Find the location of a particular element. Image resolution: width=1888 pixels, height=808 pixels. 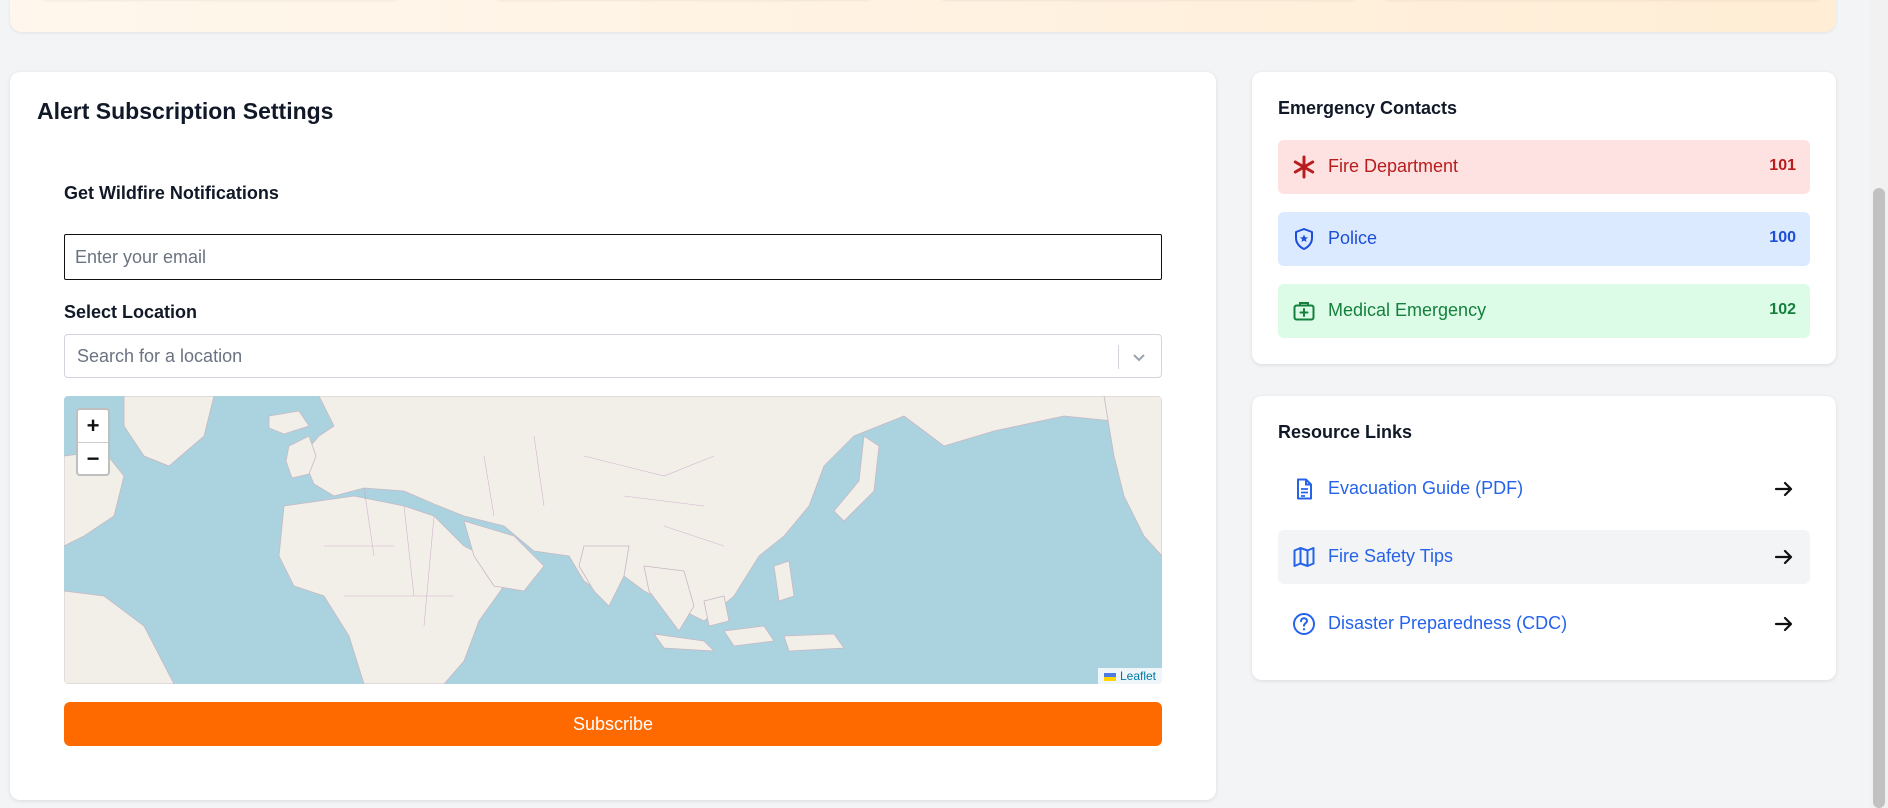

zoom-in-button: + is located at coordinates (93, 426).